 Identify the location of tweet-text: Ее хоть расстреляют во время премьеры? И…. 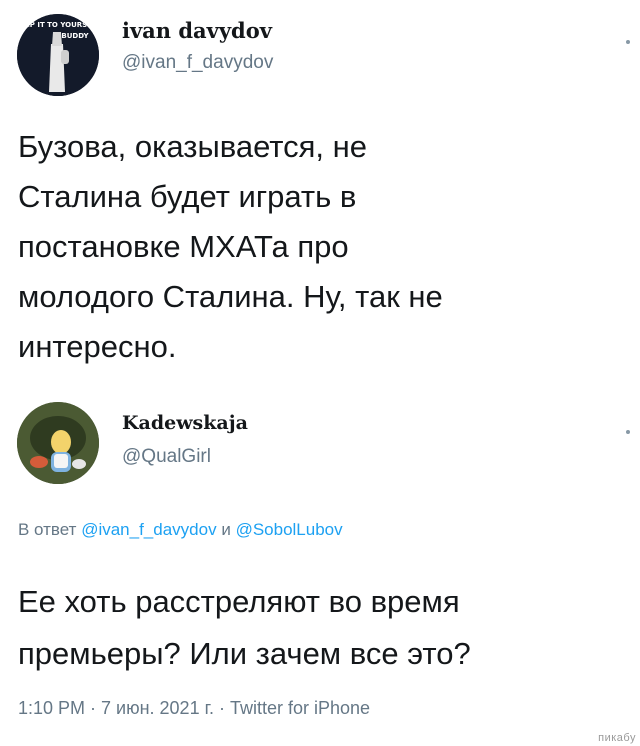
(244, 627).